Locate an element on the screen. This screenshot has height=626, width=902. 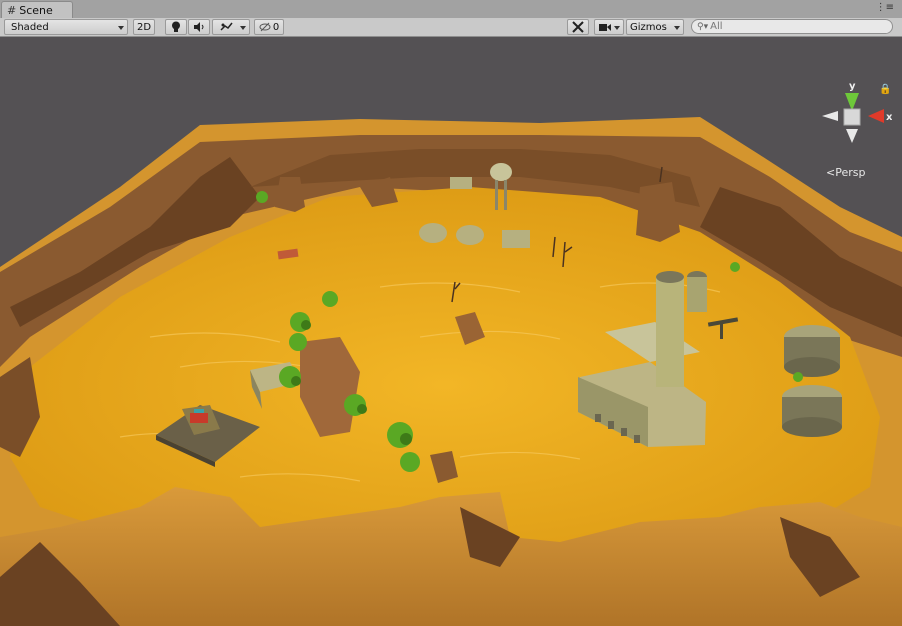
camera-dropdown is located at coordinates (609, 27).